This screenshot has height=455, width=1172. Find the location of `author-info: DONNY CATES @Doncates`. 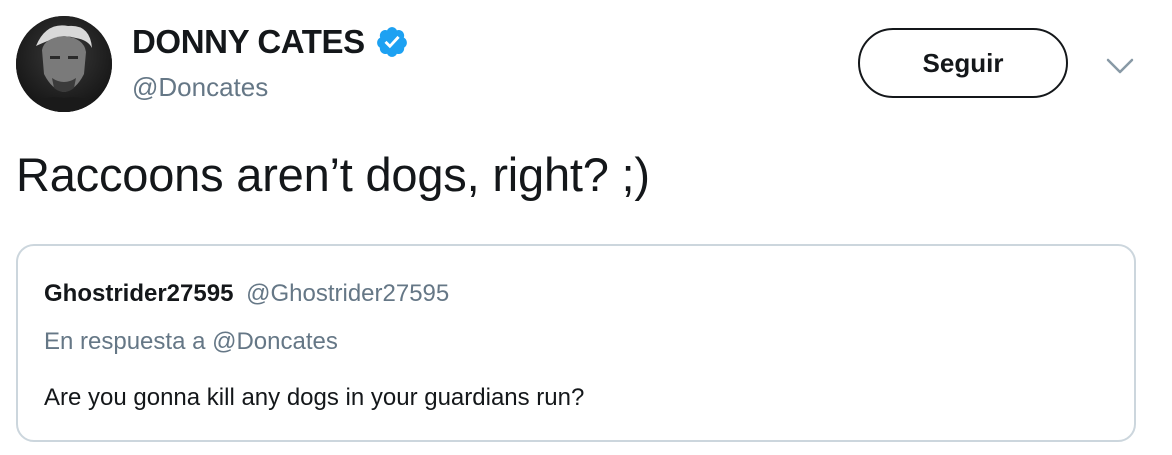

author-info: DONNY CATES @Doncates is located at coordinates (270, 62).